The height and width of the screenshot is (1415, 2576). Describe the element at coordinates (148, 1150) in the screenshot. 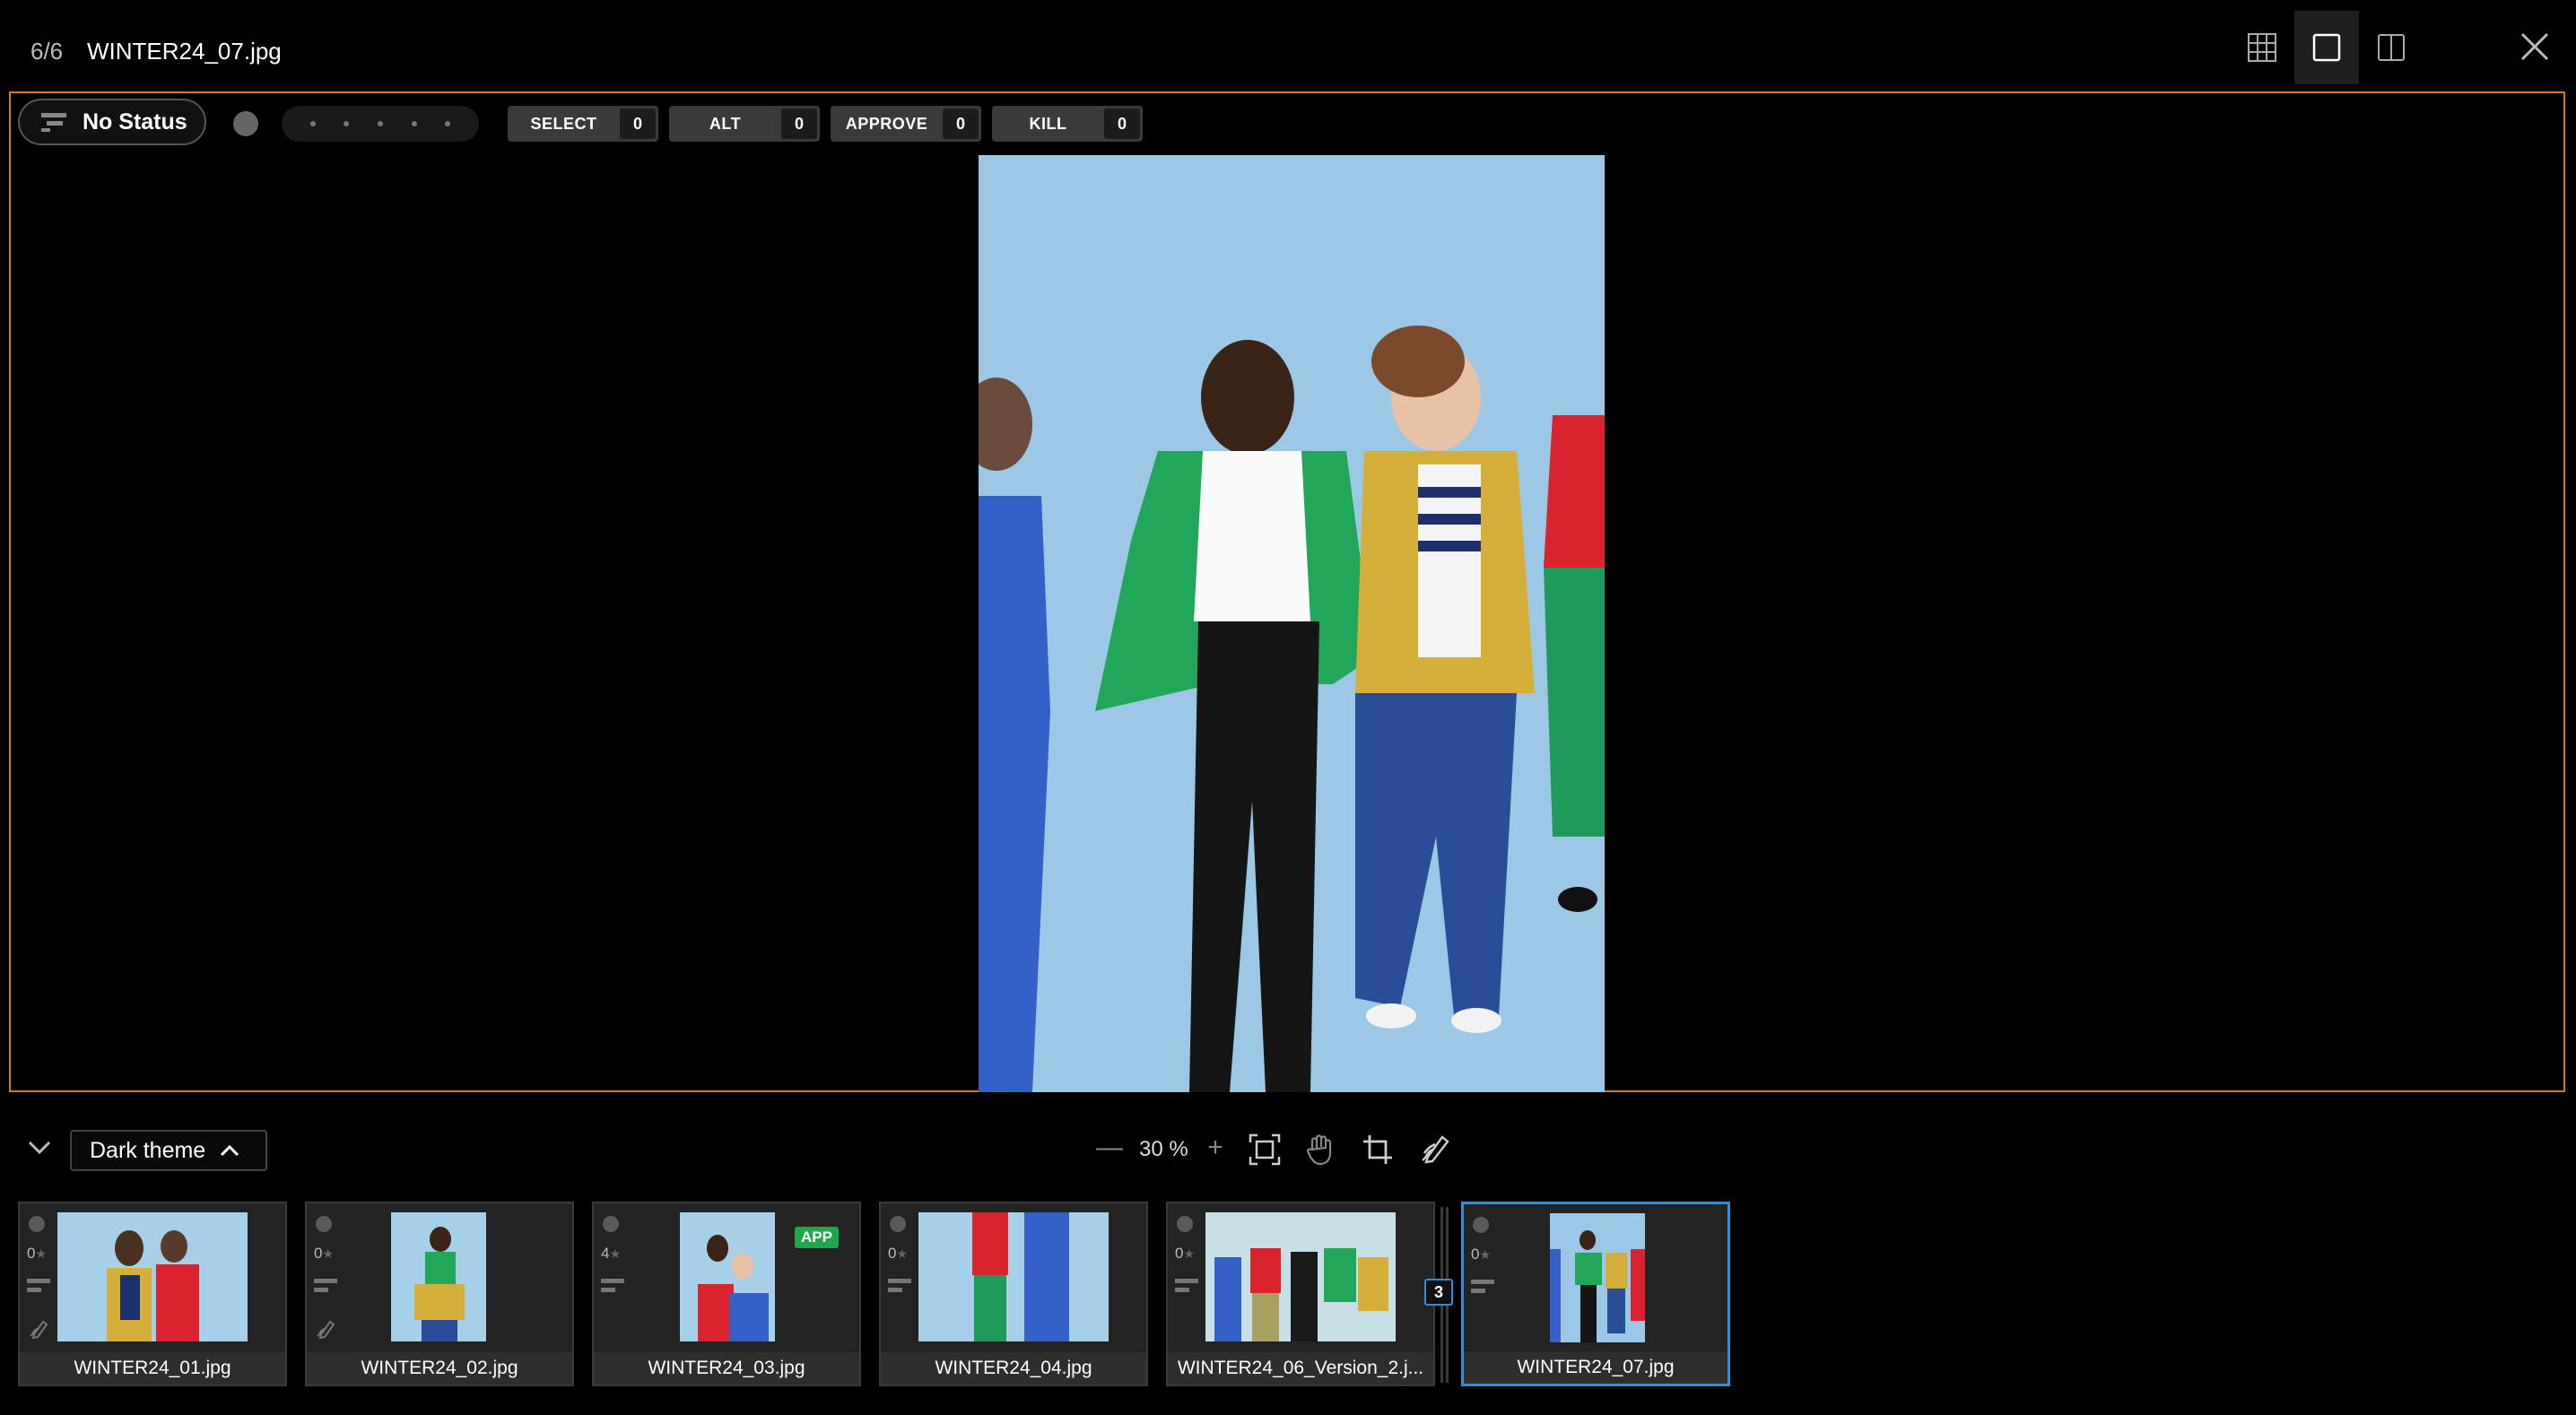

I see `theme-label: Dark theme` at that location.